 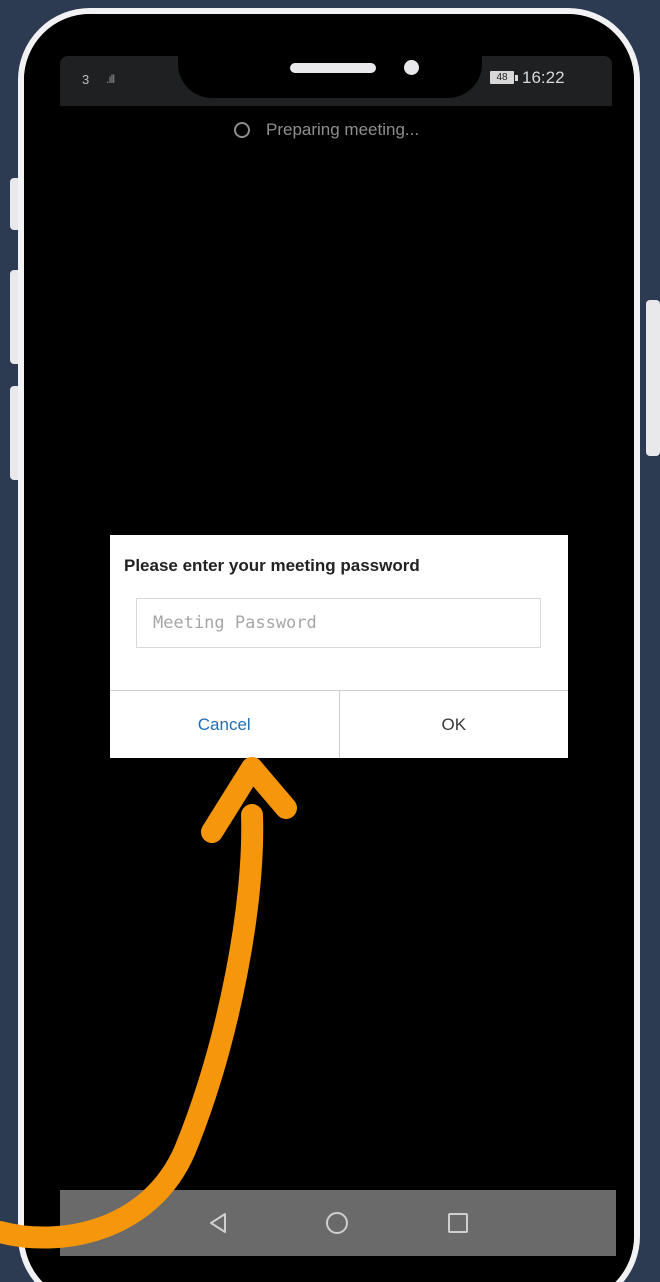 What do you see at coordinates (110, 79) in the screenshot?
I see `signal-icon: .ıll` at bounding box center [110, 79].